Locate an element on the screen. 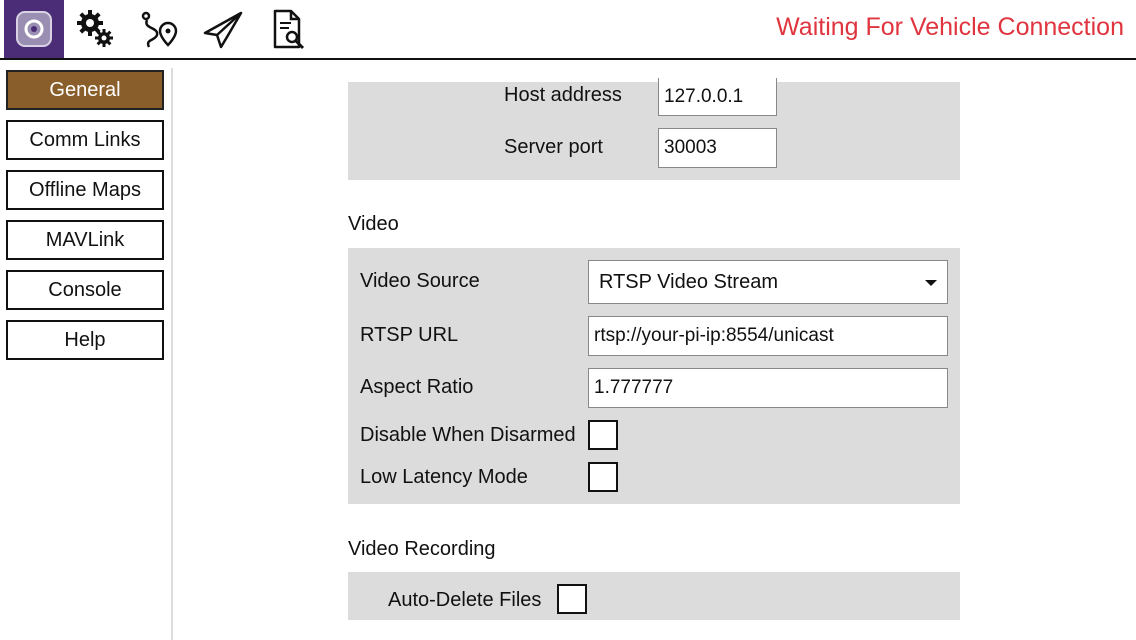 Image resolution: width=1136 pixels, height=640 pixels. vehicle-connection-status: Waiting For Vehicle Connection is located at coordinates (950, 27).